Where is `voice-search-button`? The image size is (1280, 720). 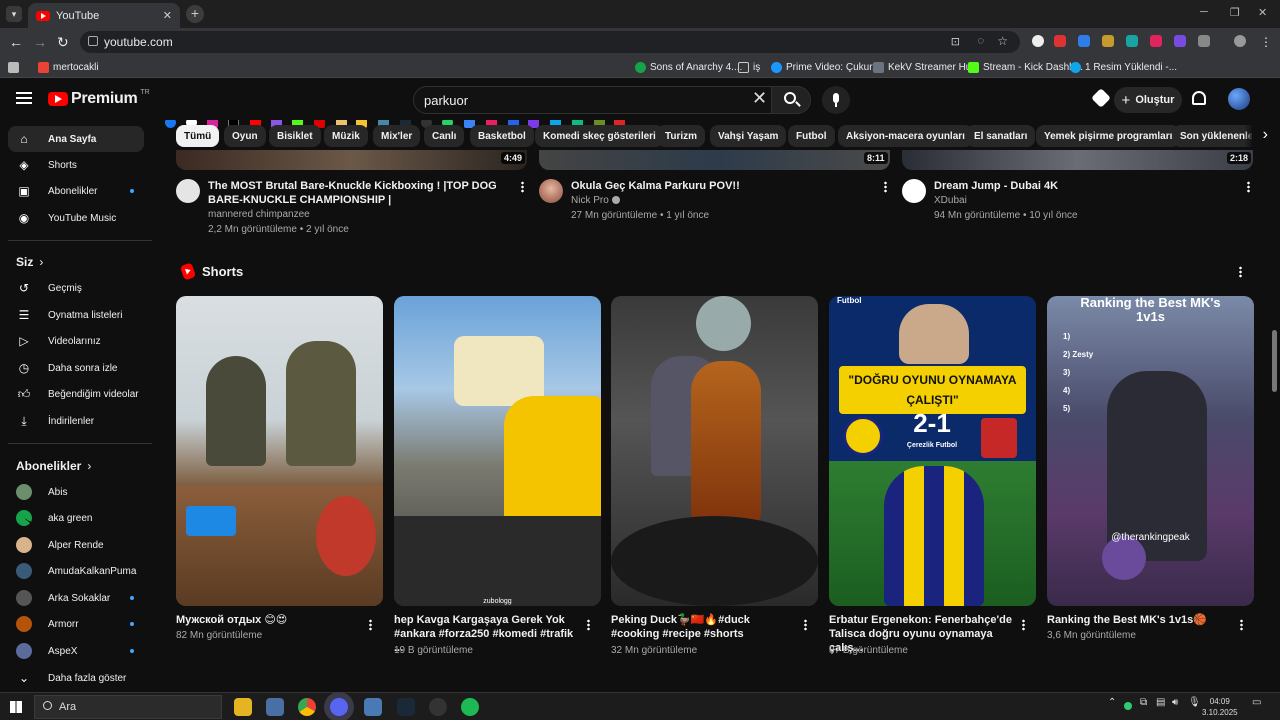
voice-search-button is located at coordinates (836, 100).